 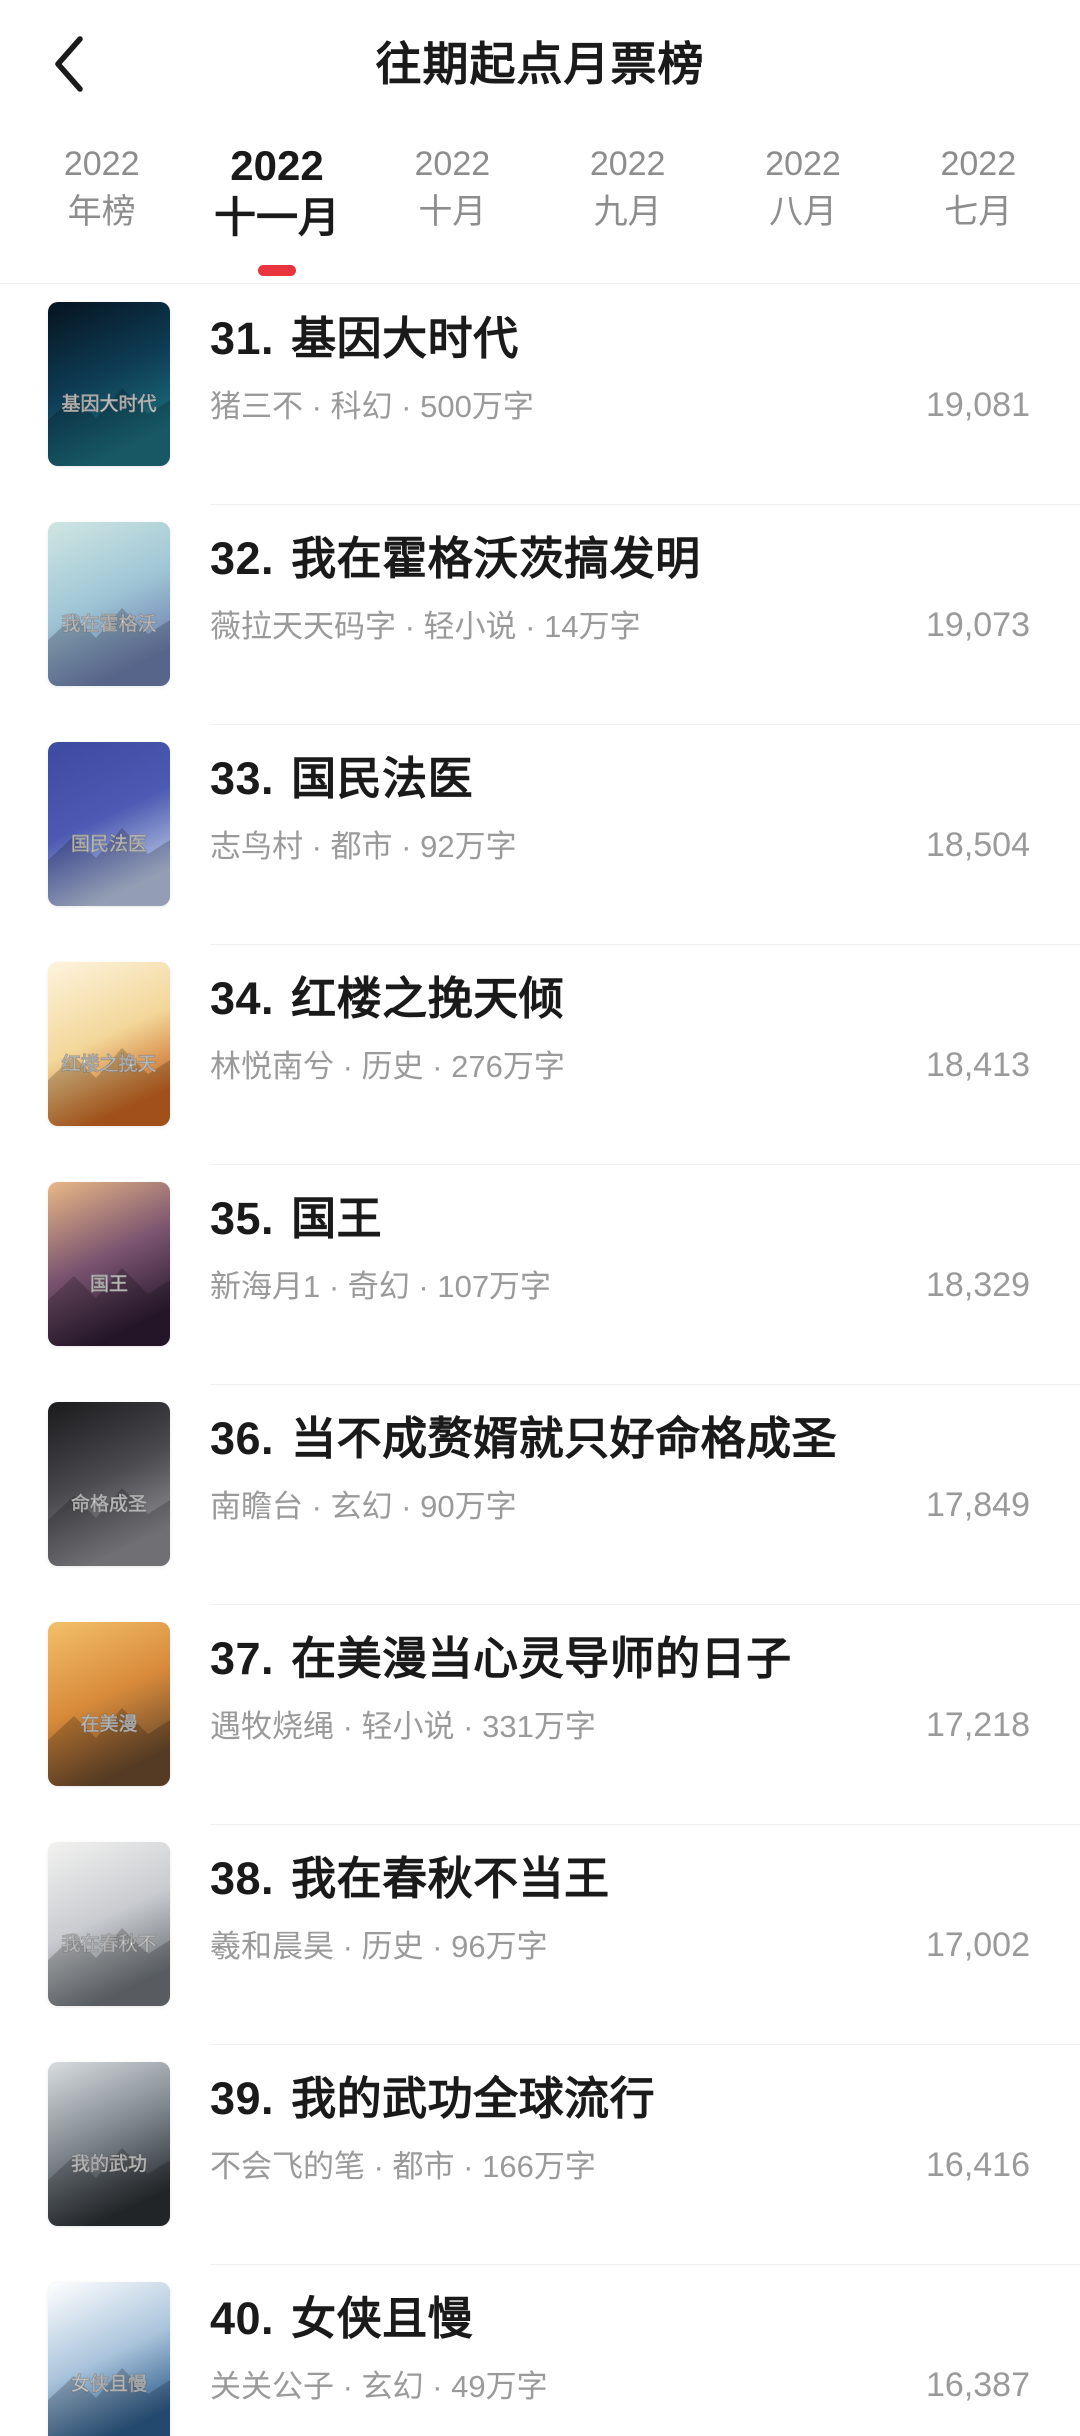 I want to click on book-meta: 林悦南兮 · 历史 · 276万字, so click(x=387, y=1066).